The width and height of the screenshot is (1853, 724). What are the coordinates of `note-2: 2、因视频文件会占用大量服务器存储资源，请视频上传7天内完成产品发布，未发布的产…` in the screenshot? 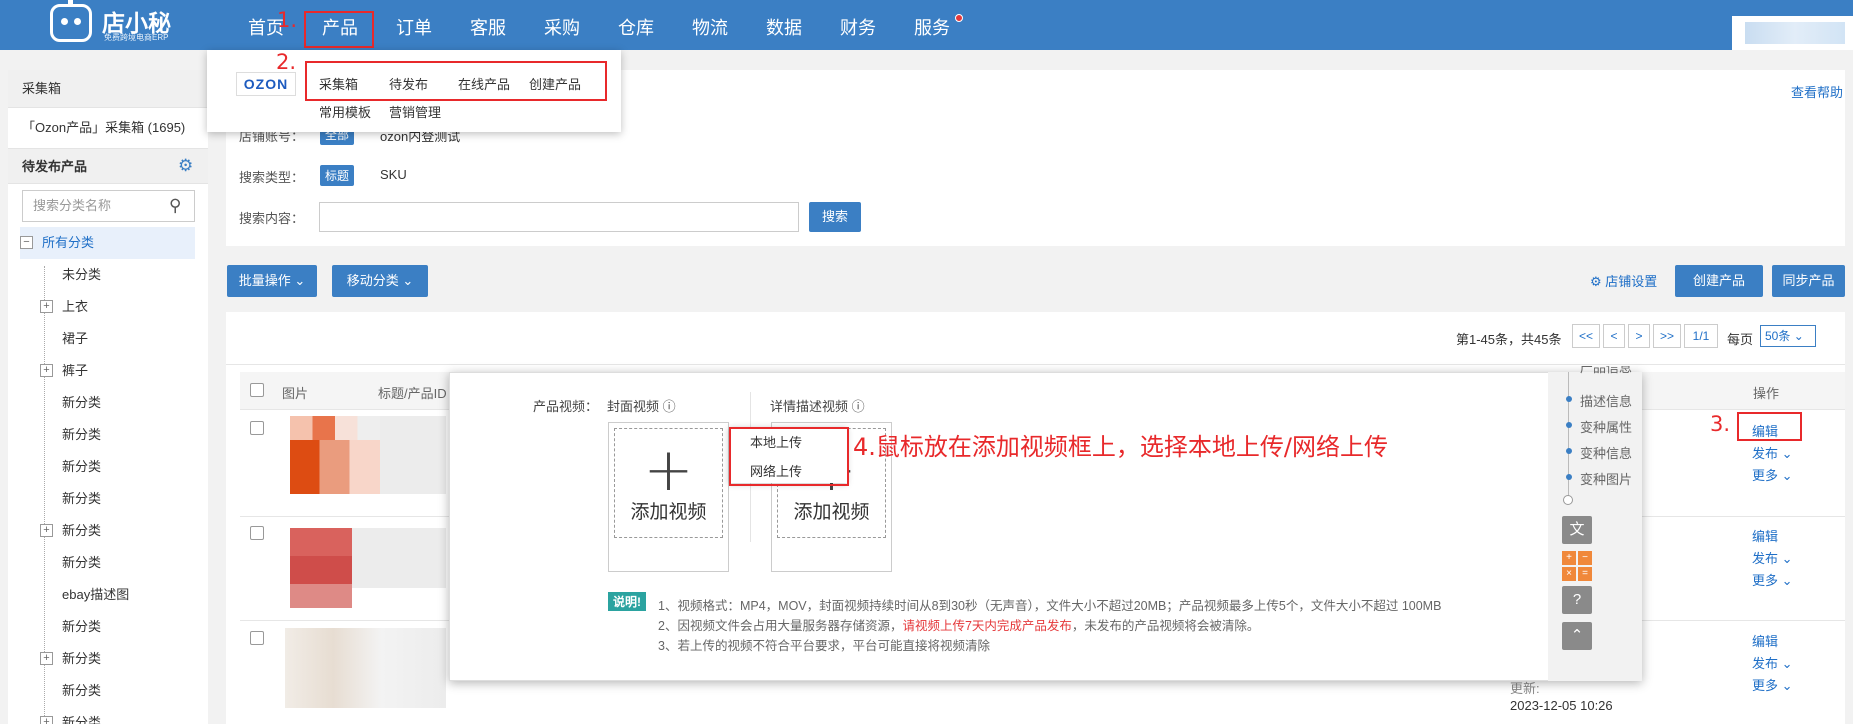 It's located at (958, 624).